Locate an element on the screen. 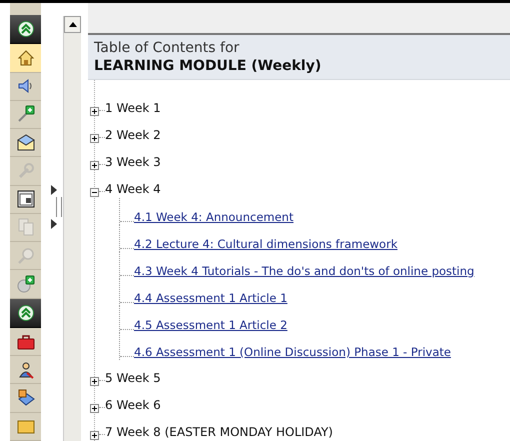 This screenshot has height=441, width=510. expand-arrow-icon is located at coordinates (54, 224).